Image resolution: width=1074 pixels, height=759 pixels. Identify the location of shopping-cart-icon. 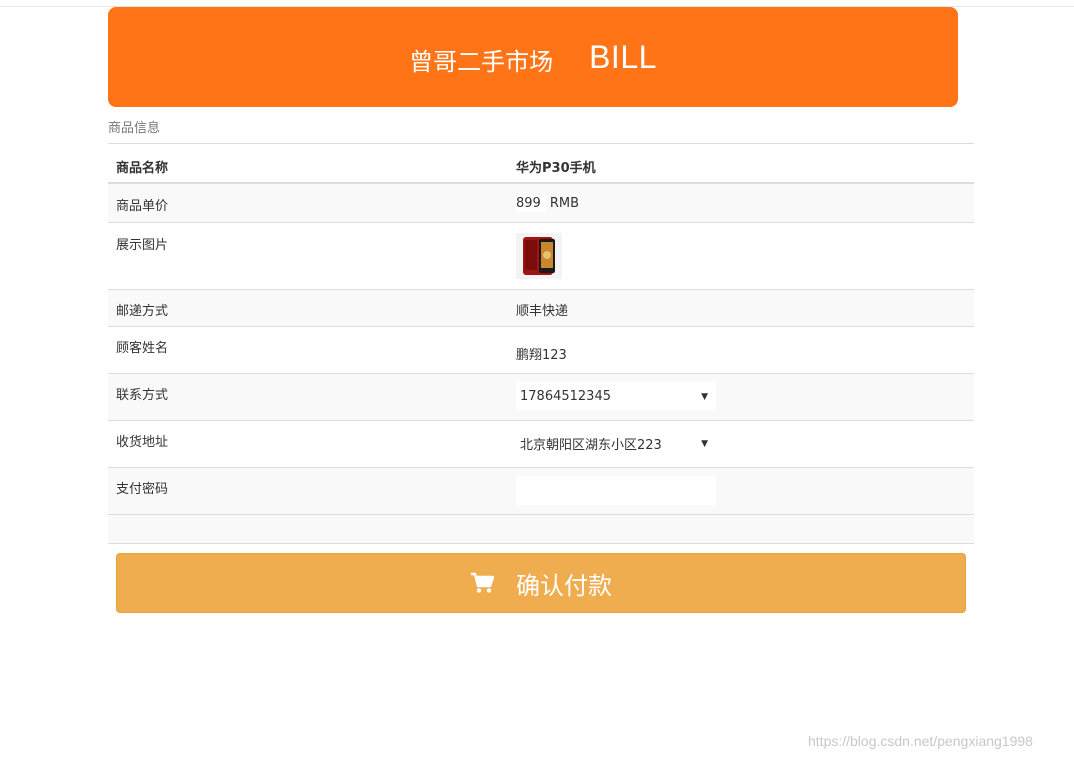
(482, 583).